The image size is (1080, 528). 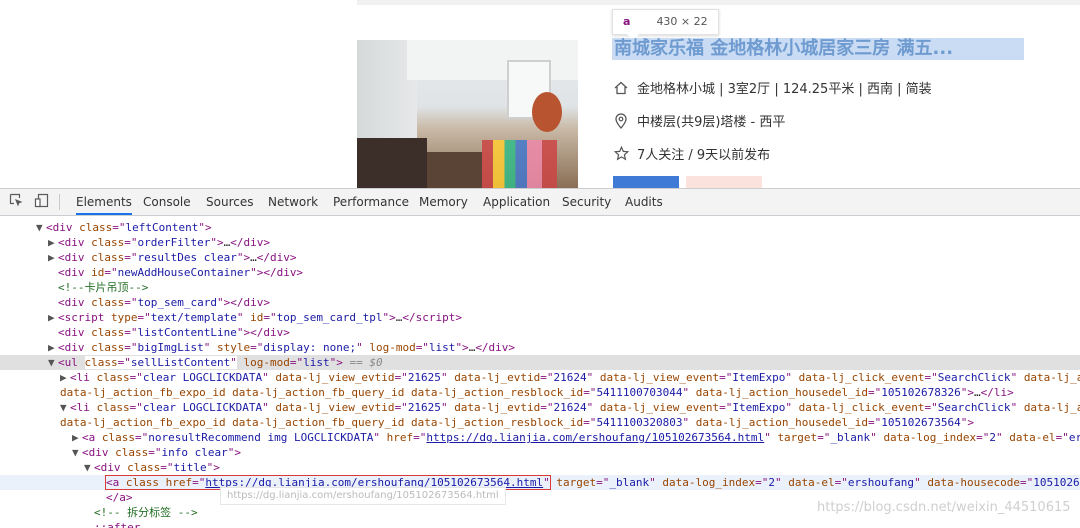 What do you see at coordinates (540, 452) in the screenshot?
I see `dom-node: ▼ <div class="info clear">` at bounding box center [540, 452].